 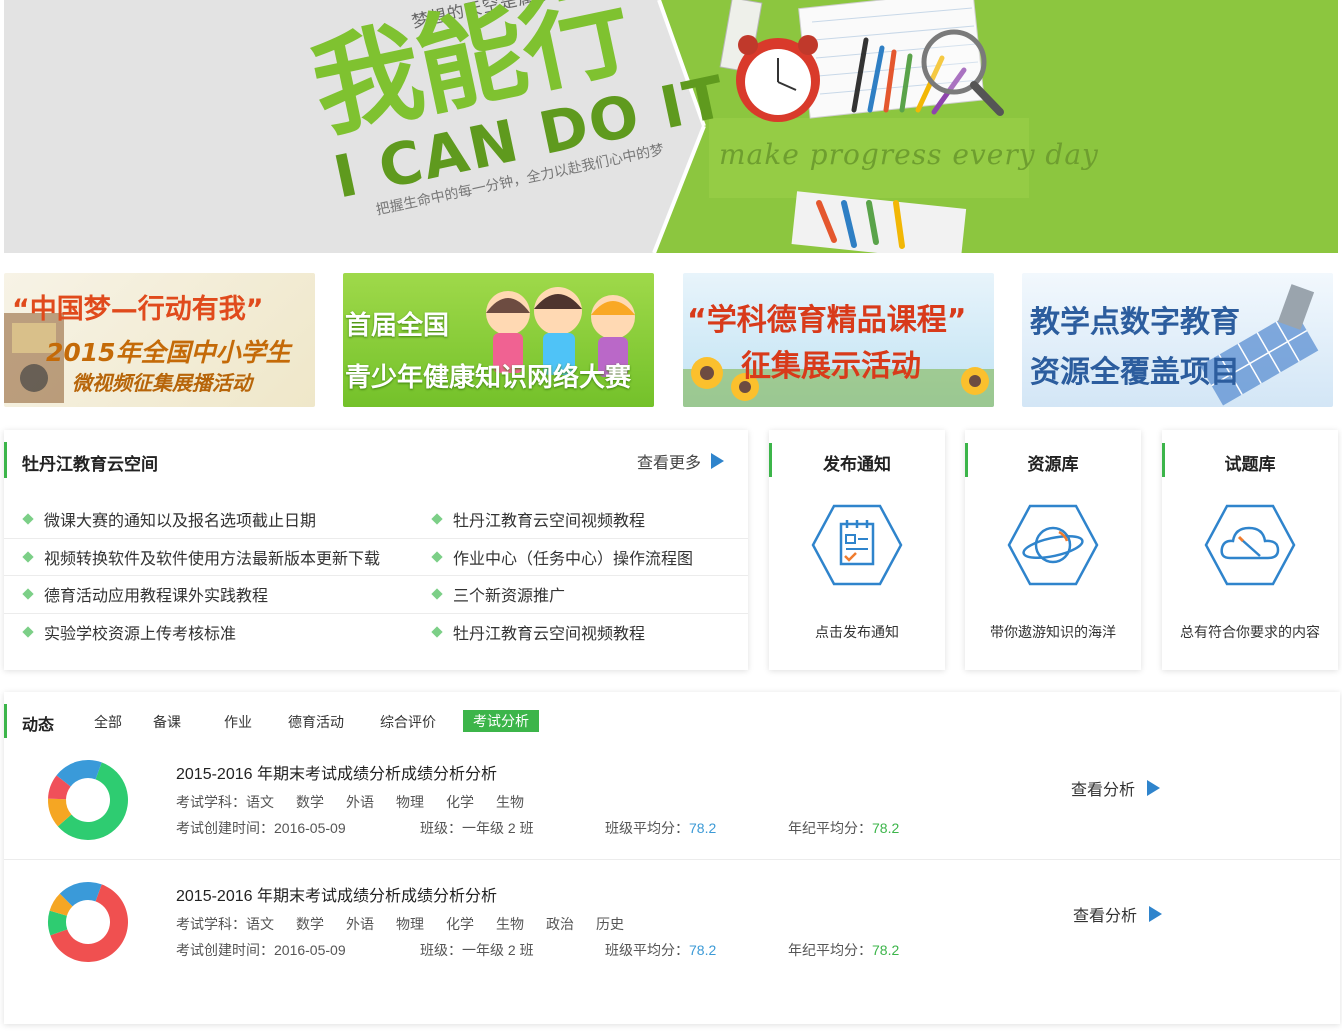 What do you see at coordinates (589, 594) in the screenshot?
I see `news-link: 三个新资源推广` at bounding box center [589, 594].